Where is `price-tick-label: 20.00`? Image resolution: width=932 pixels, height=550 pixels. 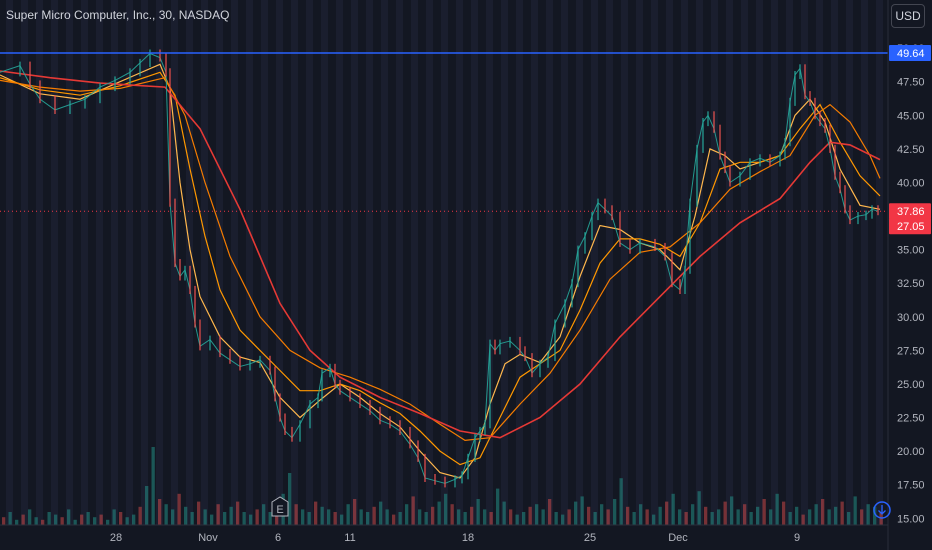 price-tick-label: 20.00 is located at coordinates (911, 452).